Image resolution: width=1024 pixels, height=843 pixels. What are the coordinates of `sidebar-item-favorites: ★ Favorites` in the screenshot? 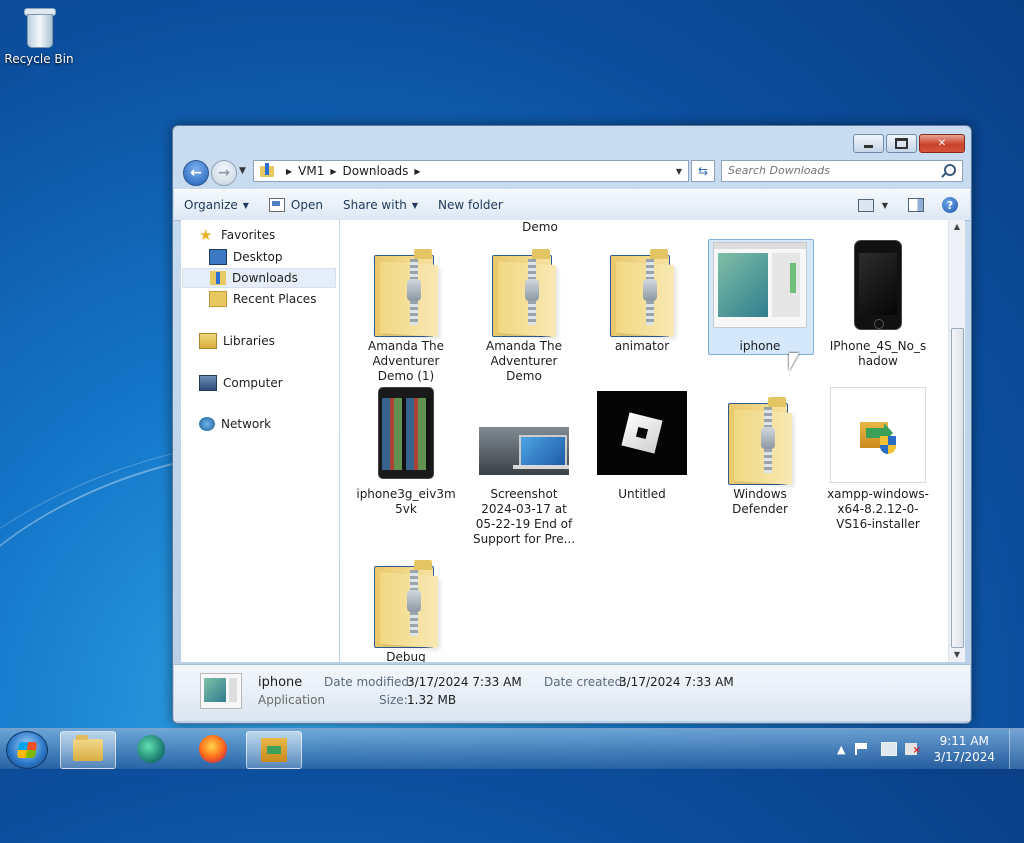 It's located at (237, 235).